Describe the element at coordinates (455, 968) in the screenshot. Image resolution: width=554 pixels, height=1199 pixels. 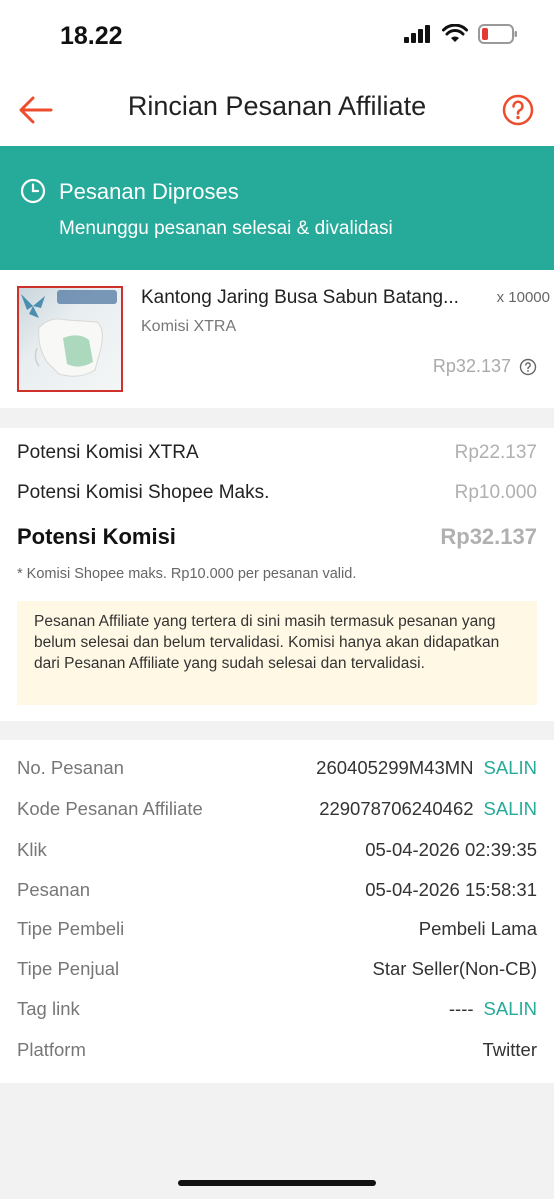
I see `detail-value: Star Seller(Non-CB)` at that location.